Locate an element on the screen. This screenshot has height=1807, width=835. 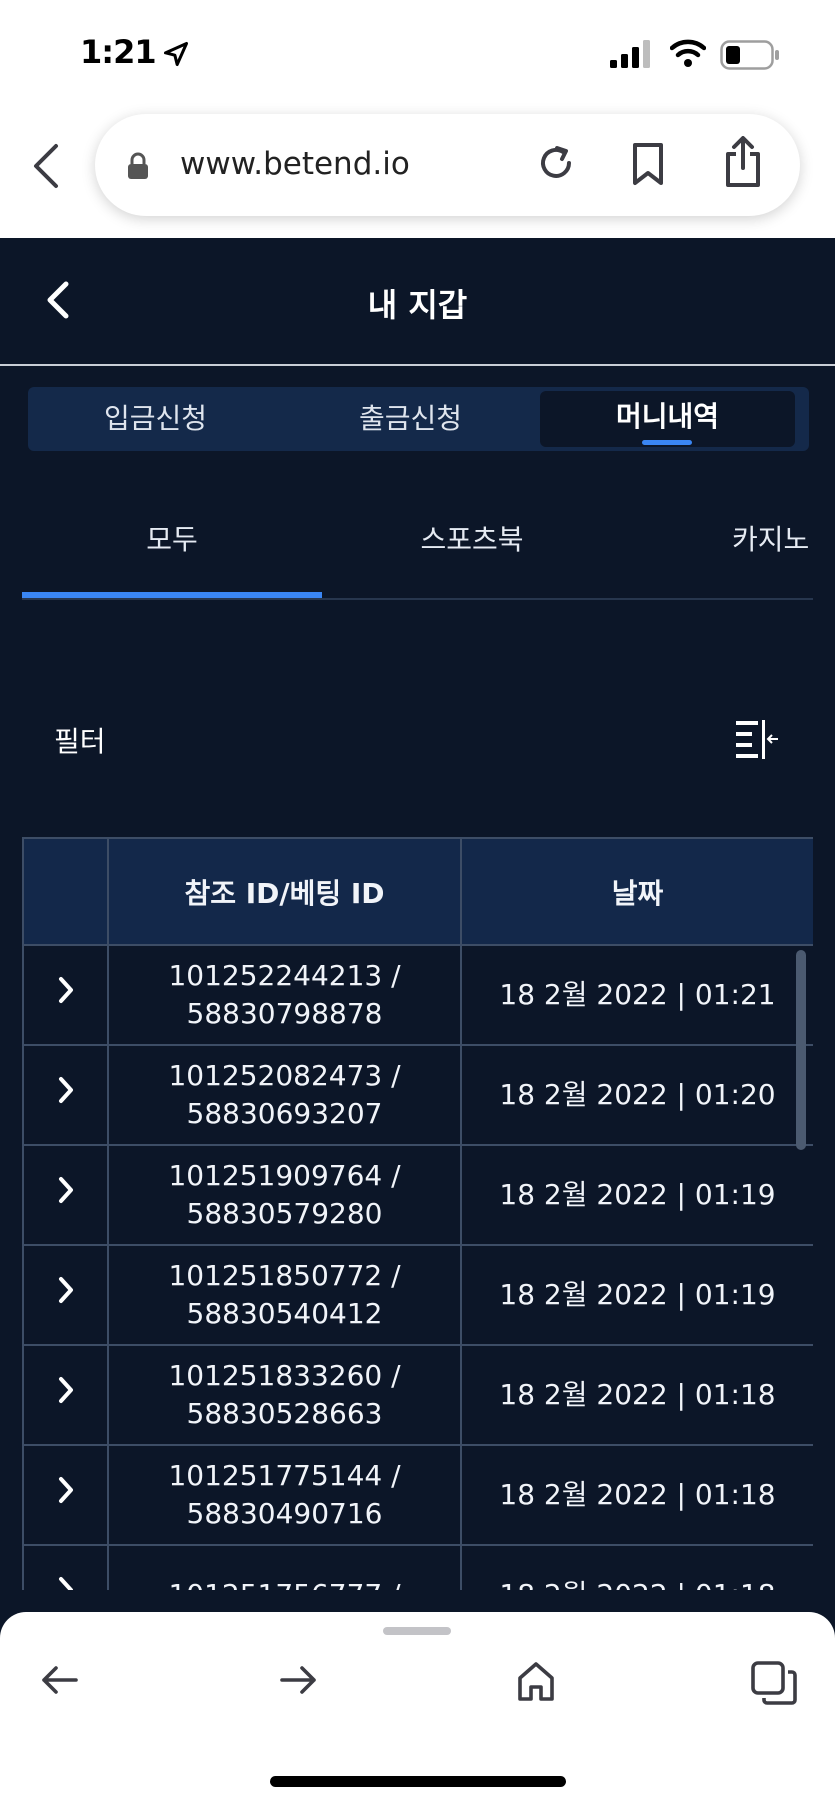
bet-id: 58830579280 is located at coordinates (284, 1213).